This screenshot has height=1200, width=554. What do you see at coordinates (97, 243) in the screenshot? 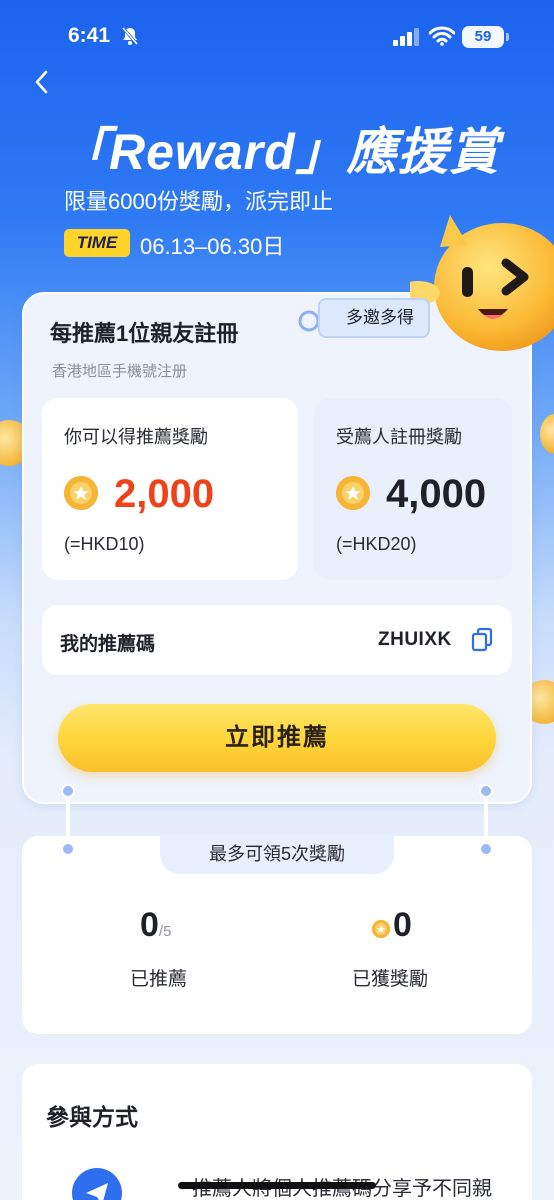
I see `time-badge: TIME` at bounding box center [97, 243].